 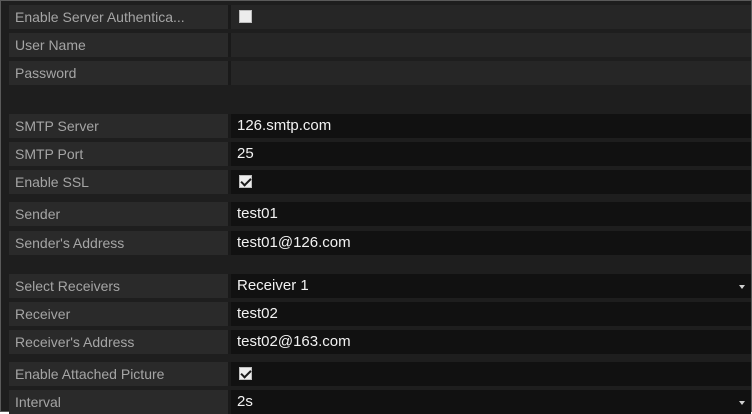 I want to click on smtp-port-label: SMTP Port, so click(x=120, y=154).